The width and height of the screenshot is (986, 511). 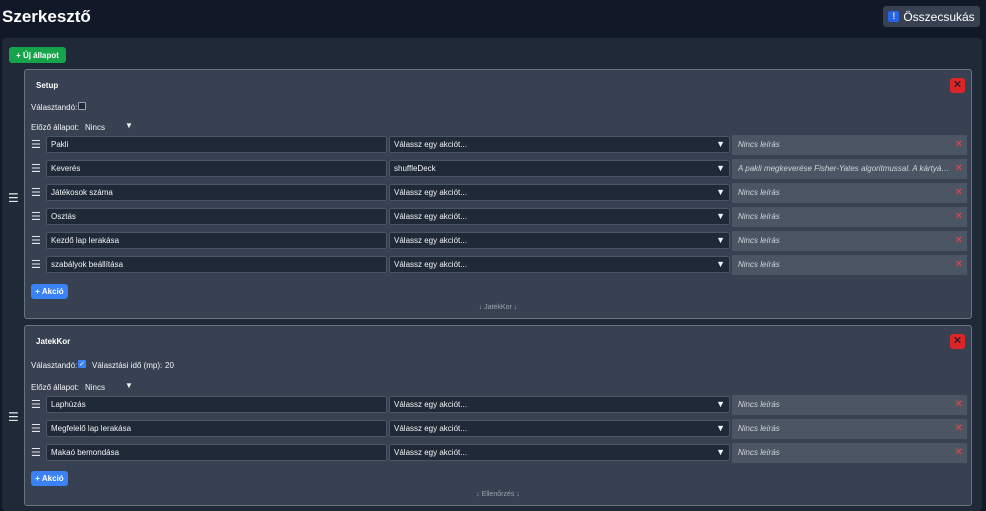 I want to click on action-name-input: Makaó bemondása, so click(x=216, y=452).